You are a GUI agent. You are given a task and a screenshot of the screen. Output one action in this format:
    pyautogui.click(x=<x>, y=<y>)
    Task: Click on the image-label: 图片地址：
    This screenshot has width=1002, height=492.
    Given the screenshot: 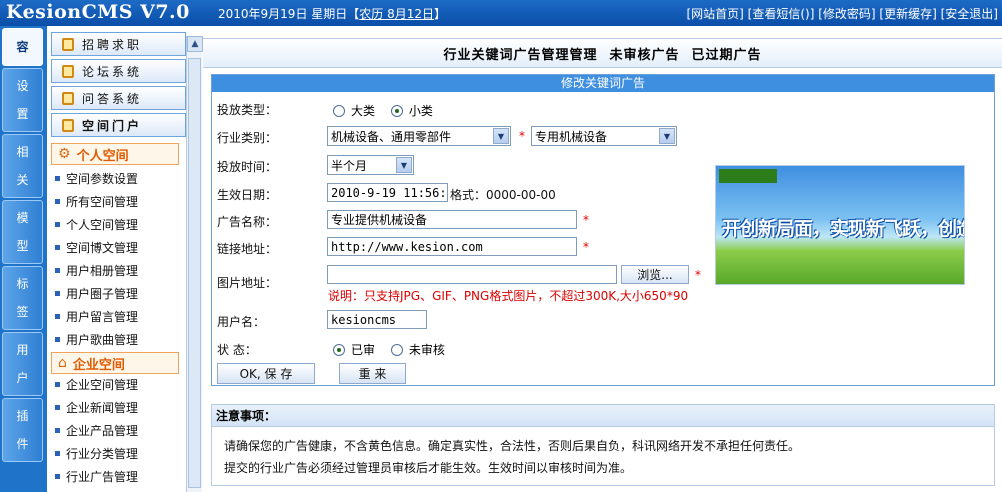 What is the action you would take?
    pyautogui.click(x=247, y=283)
    